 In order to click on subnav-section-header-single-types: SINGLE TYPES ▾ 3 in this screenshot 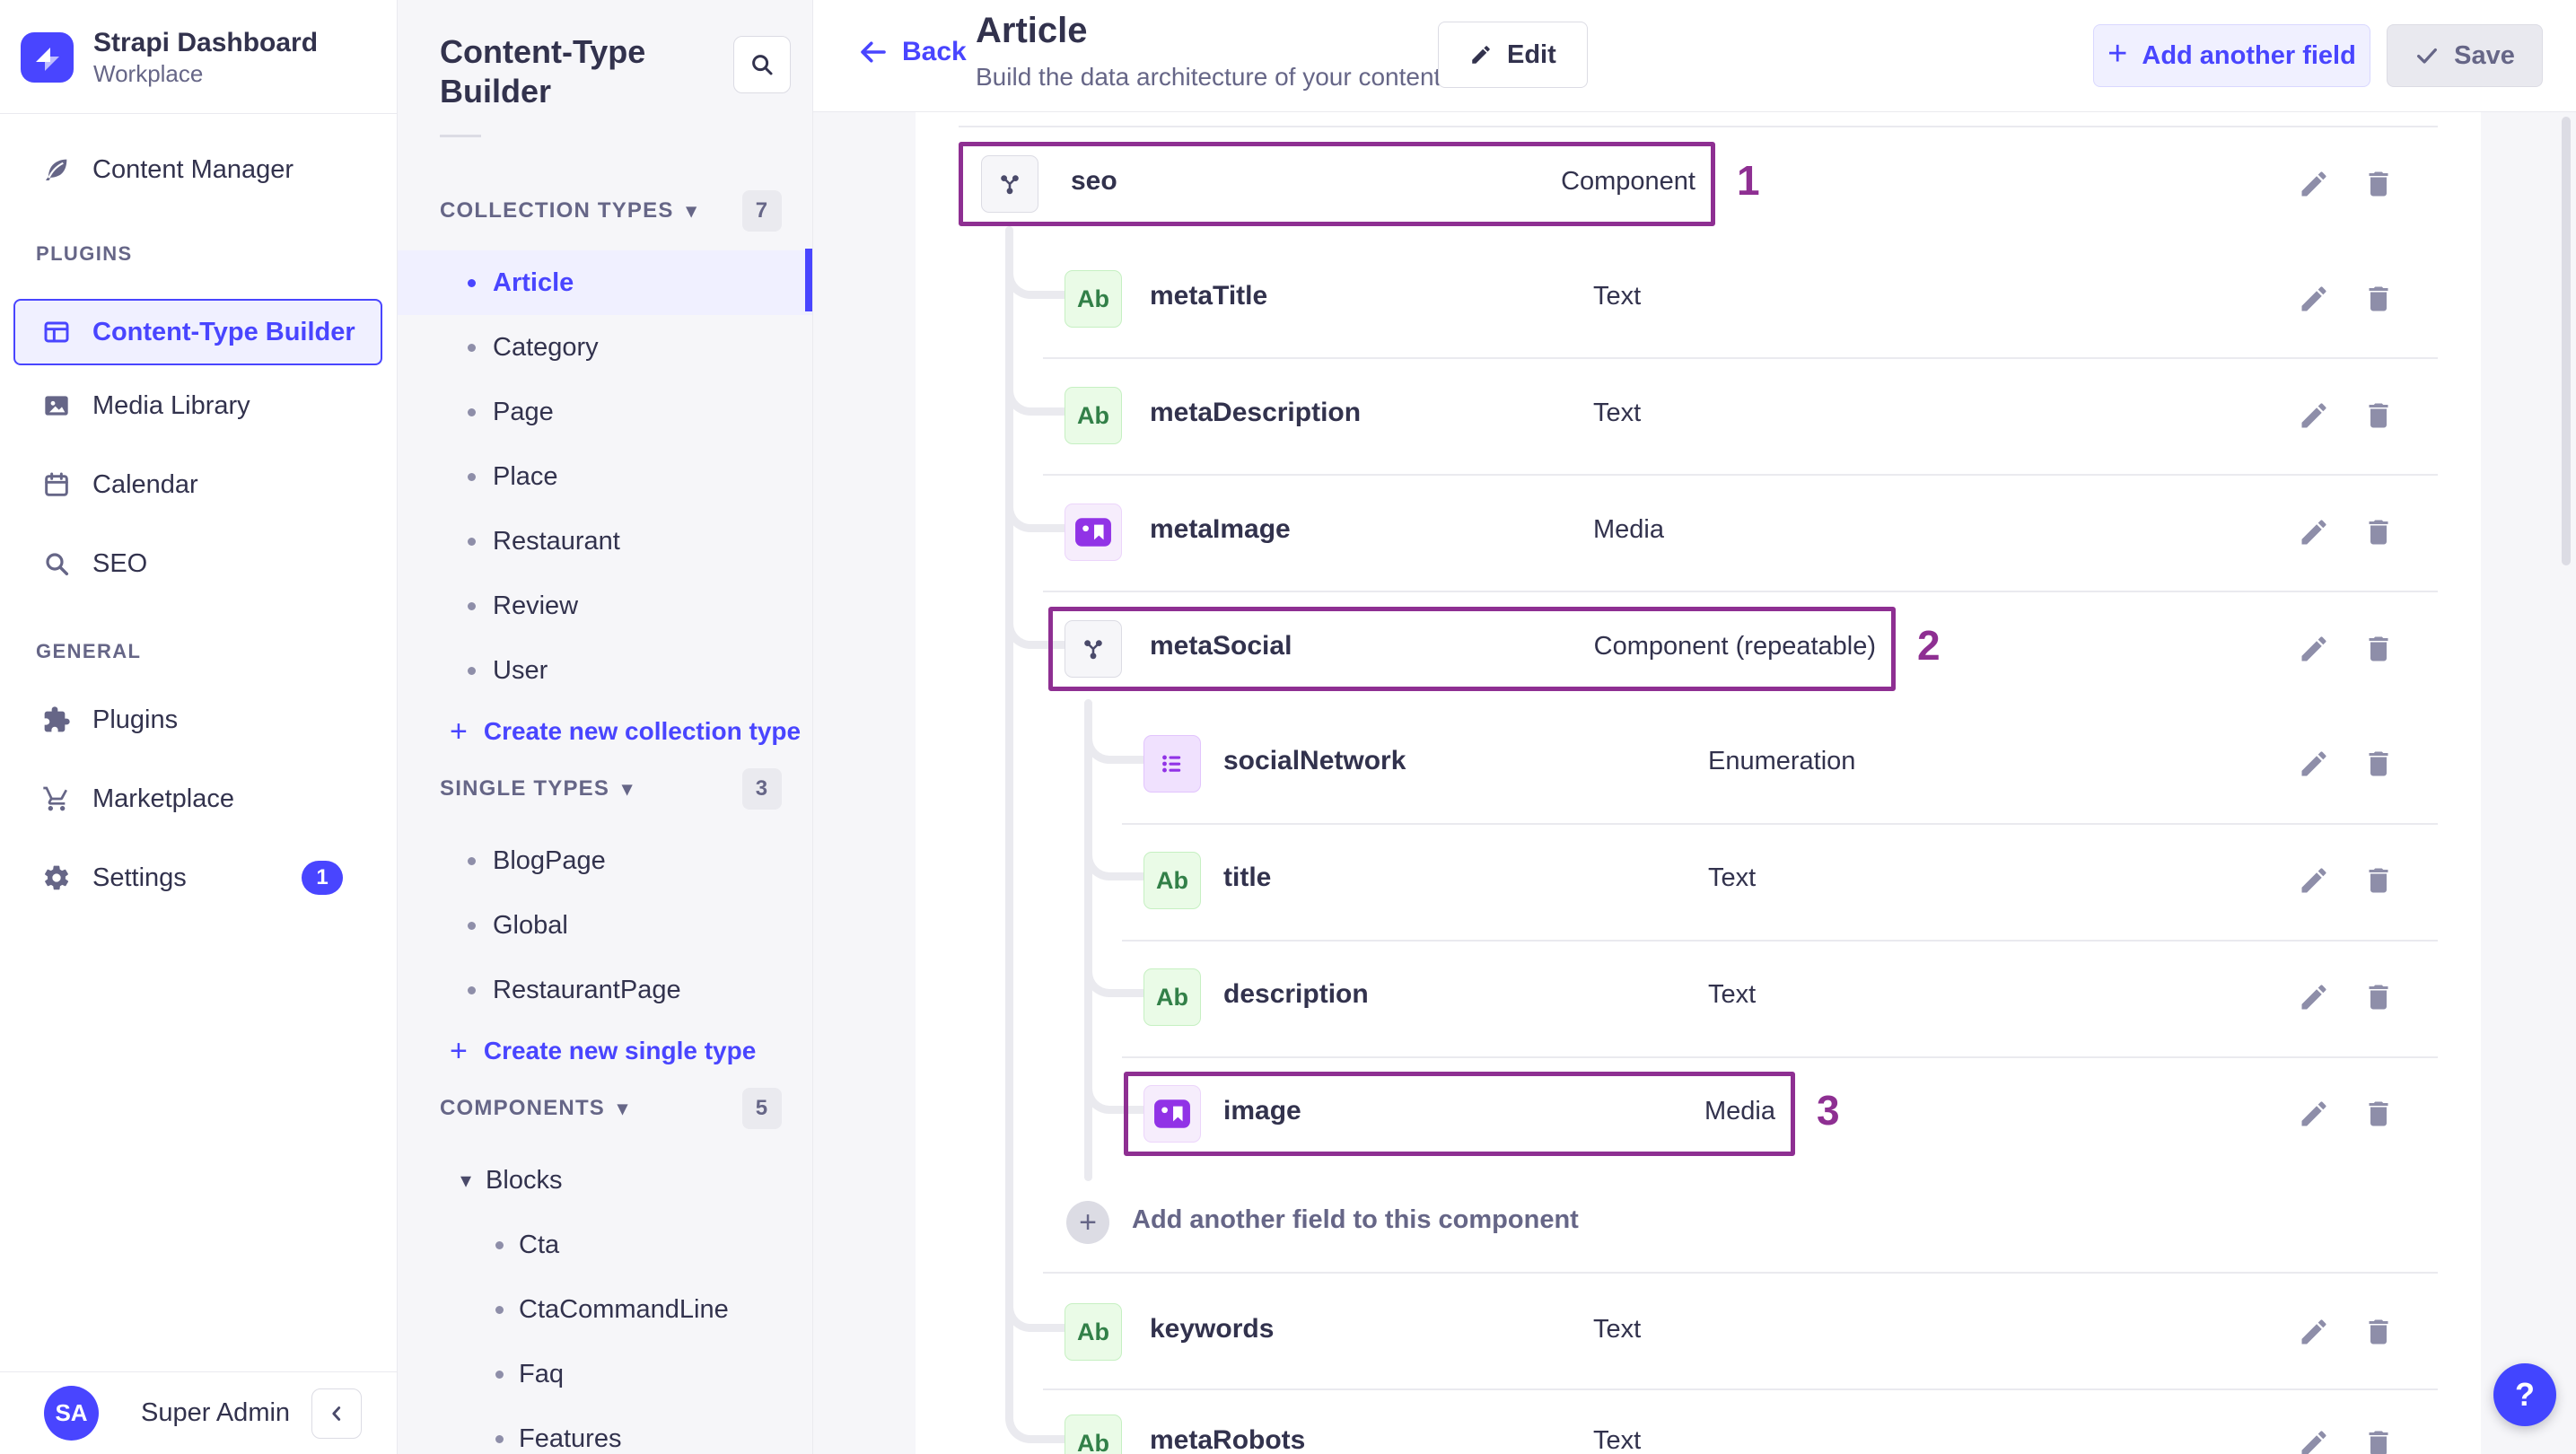, I will do `click(605, 788)`.